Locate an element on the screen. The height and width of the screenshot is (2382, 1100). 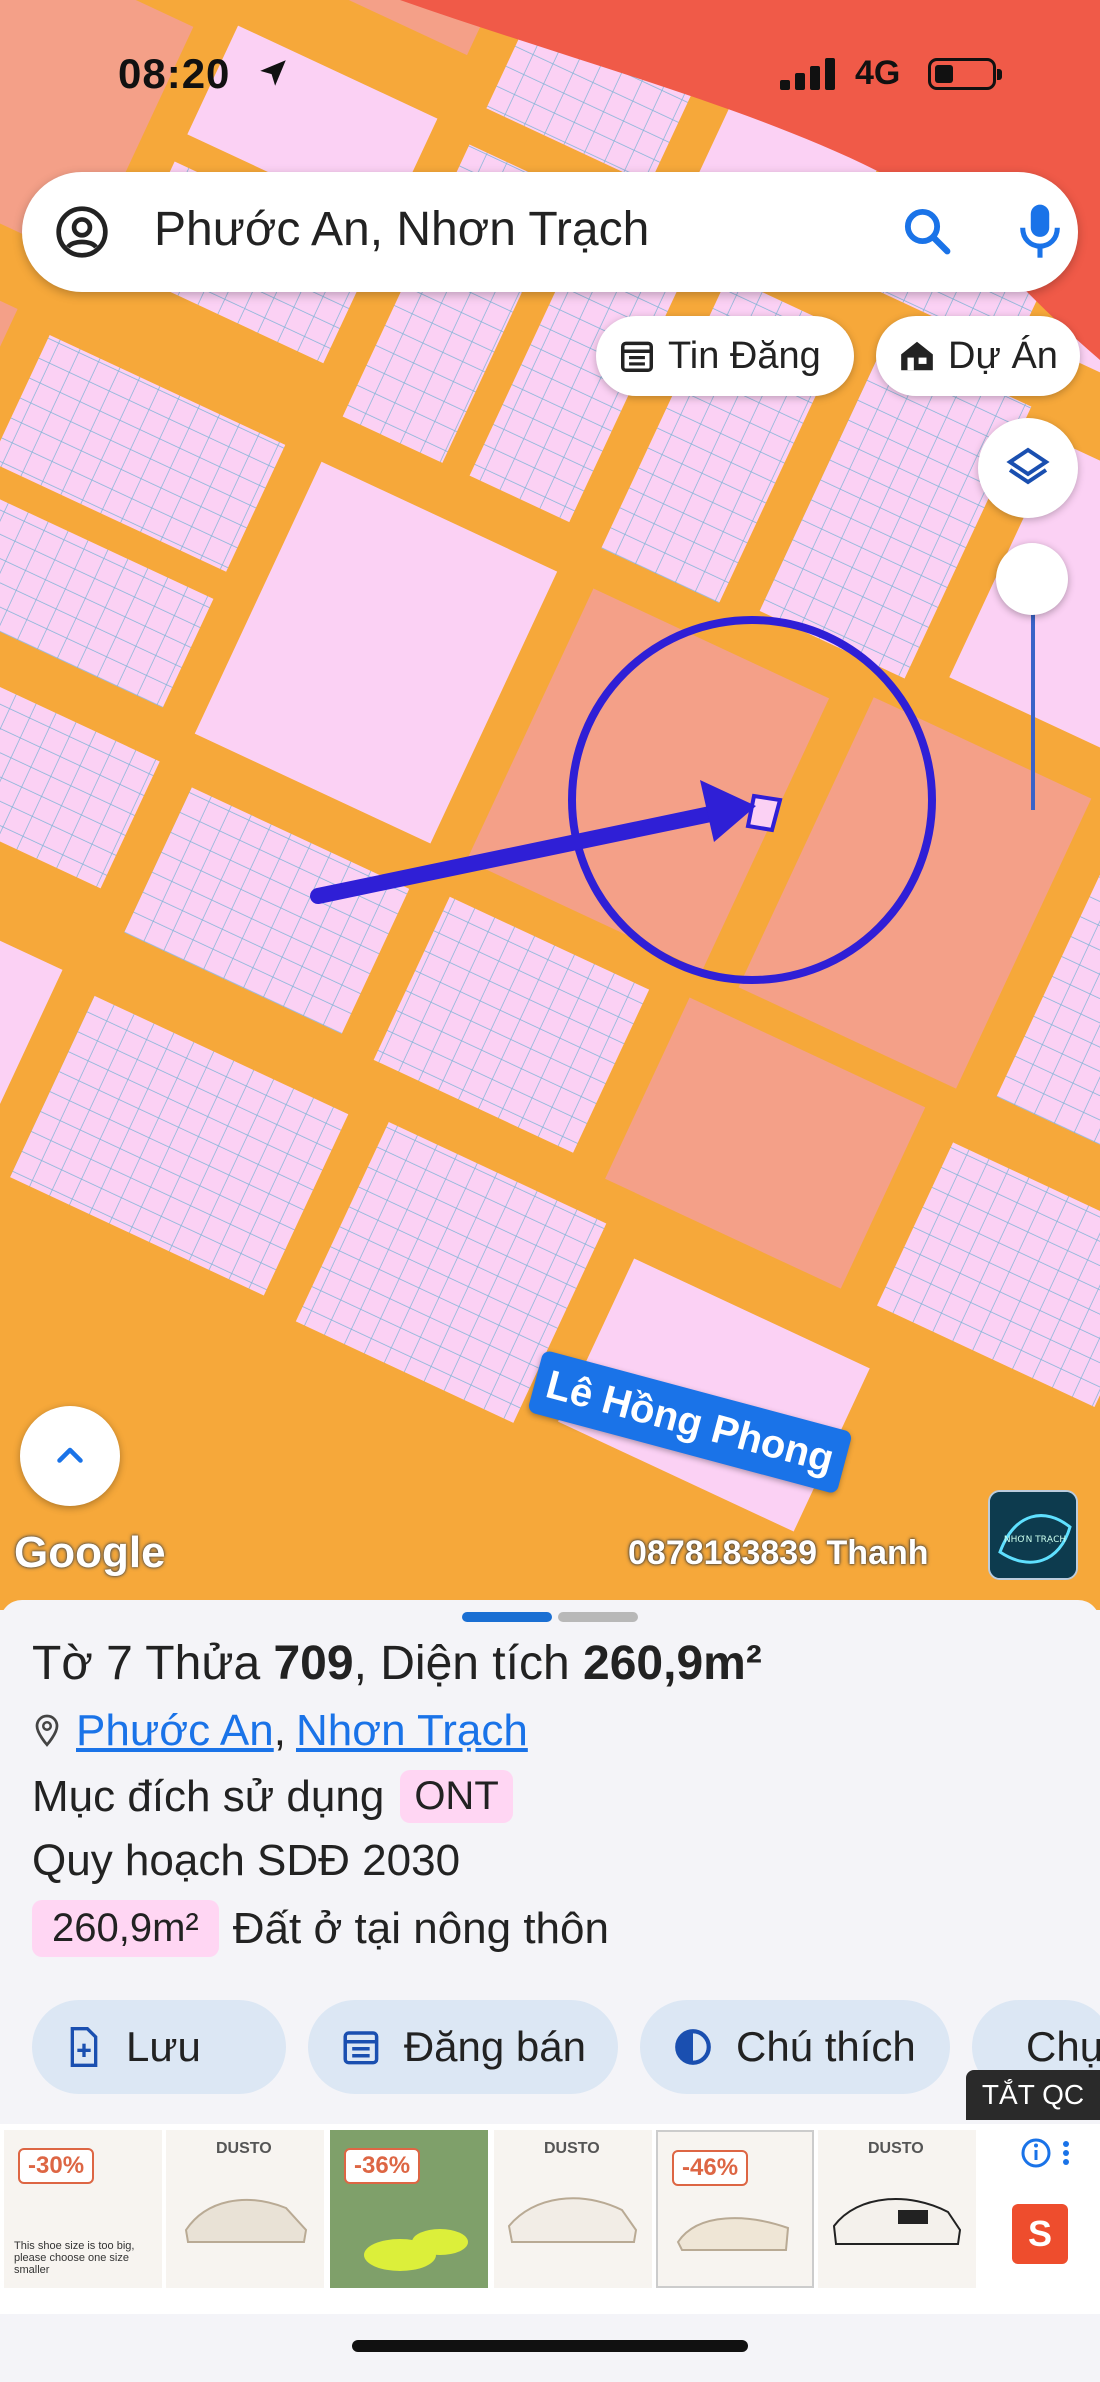
legend-label: Chú thích is located at coordinates (826, 2046).